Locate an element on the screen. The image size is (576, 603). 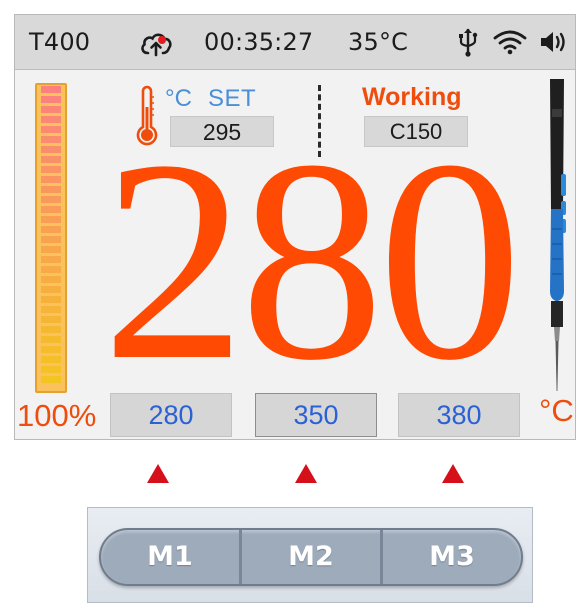
wifi-icon is located at coordinates (510, 44).